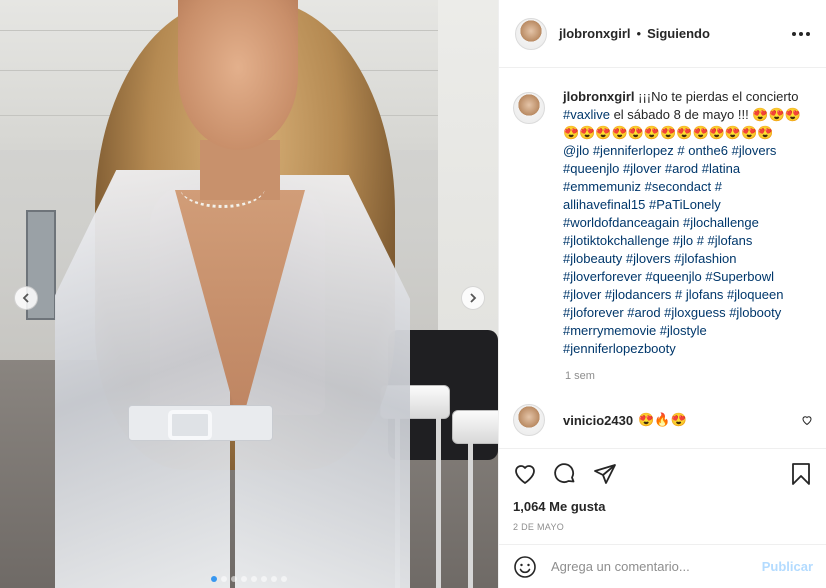  Describe the element at coordinates (605, 474) in the screenshot. I see `share-icon` at that location.